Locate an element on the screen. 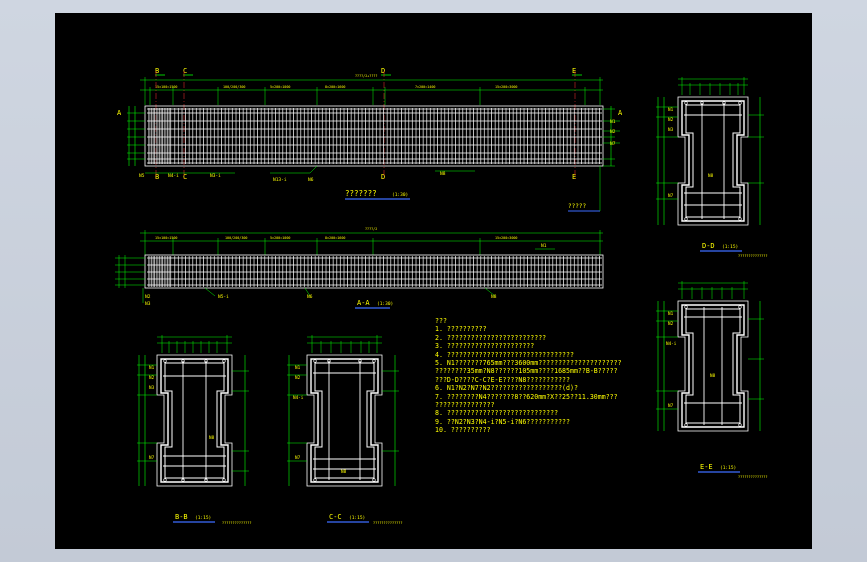 The height and width of the screenshot is (562, 867). section-ee-caption: ?????????????? is located at coordinates (753, 477).